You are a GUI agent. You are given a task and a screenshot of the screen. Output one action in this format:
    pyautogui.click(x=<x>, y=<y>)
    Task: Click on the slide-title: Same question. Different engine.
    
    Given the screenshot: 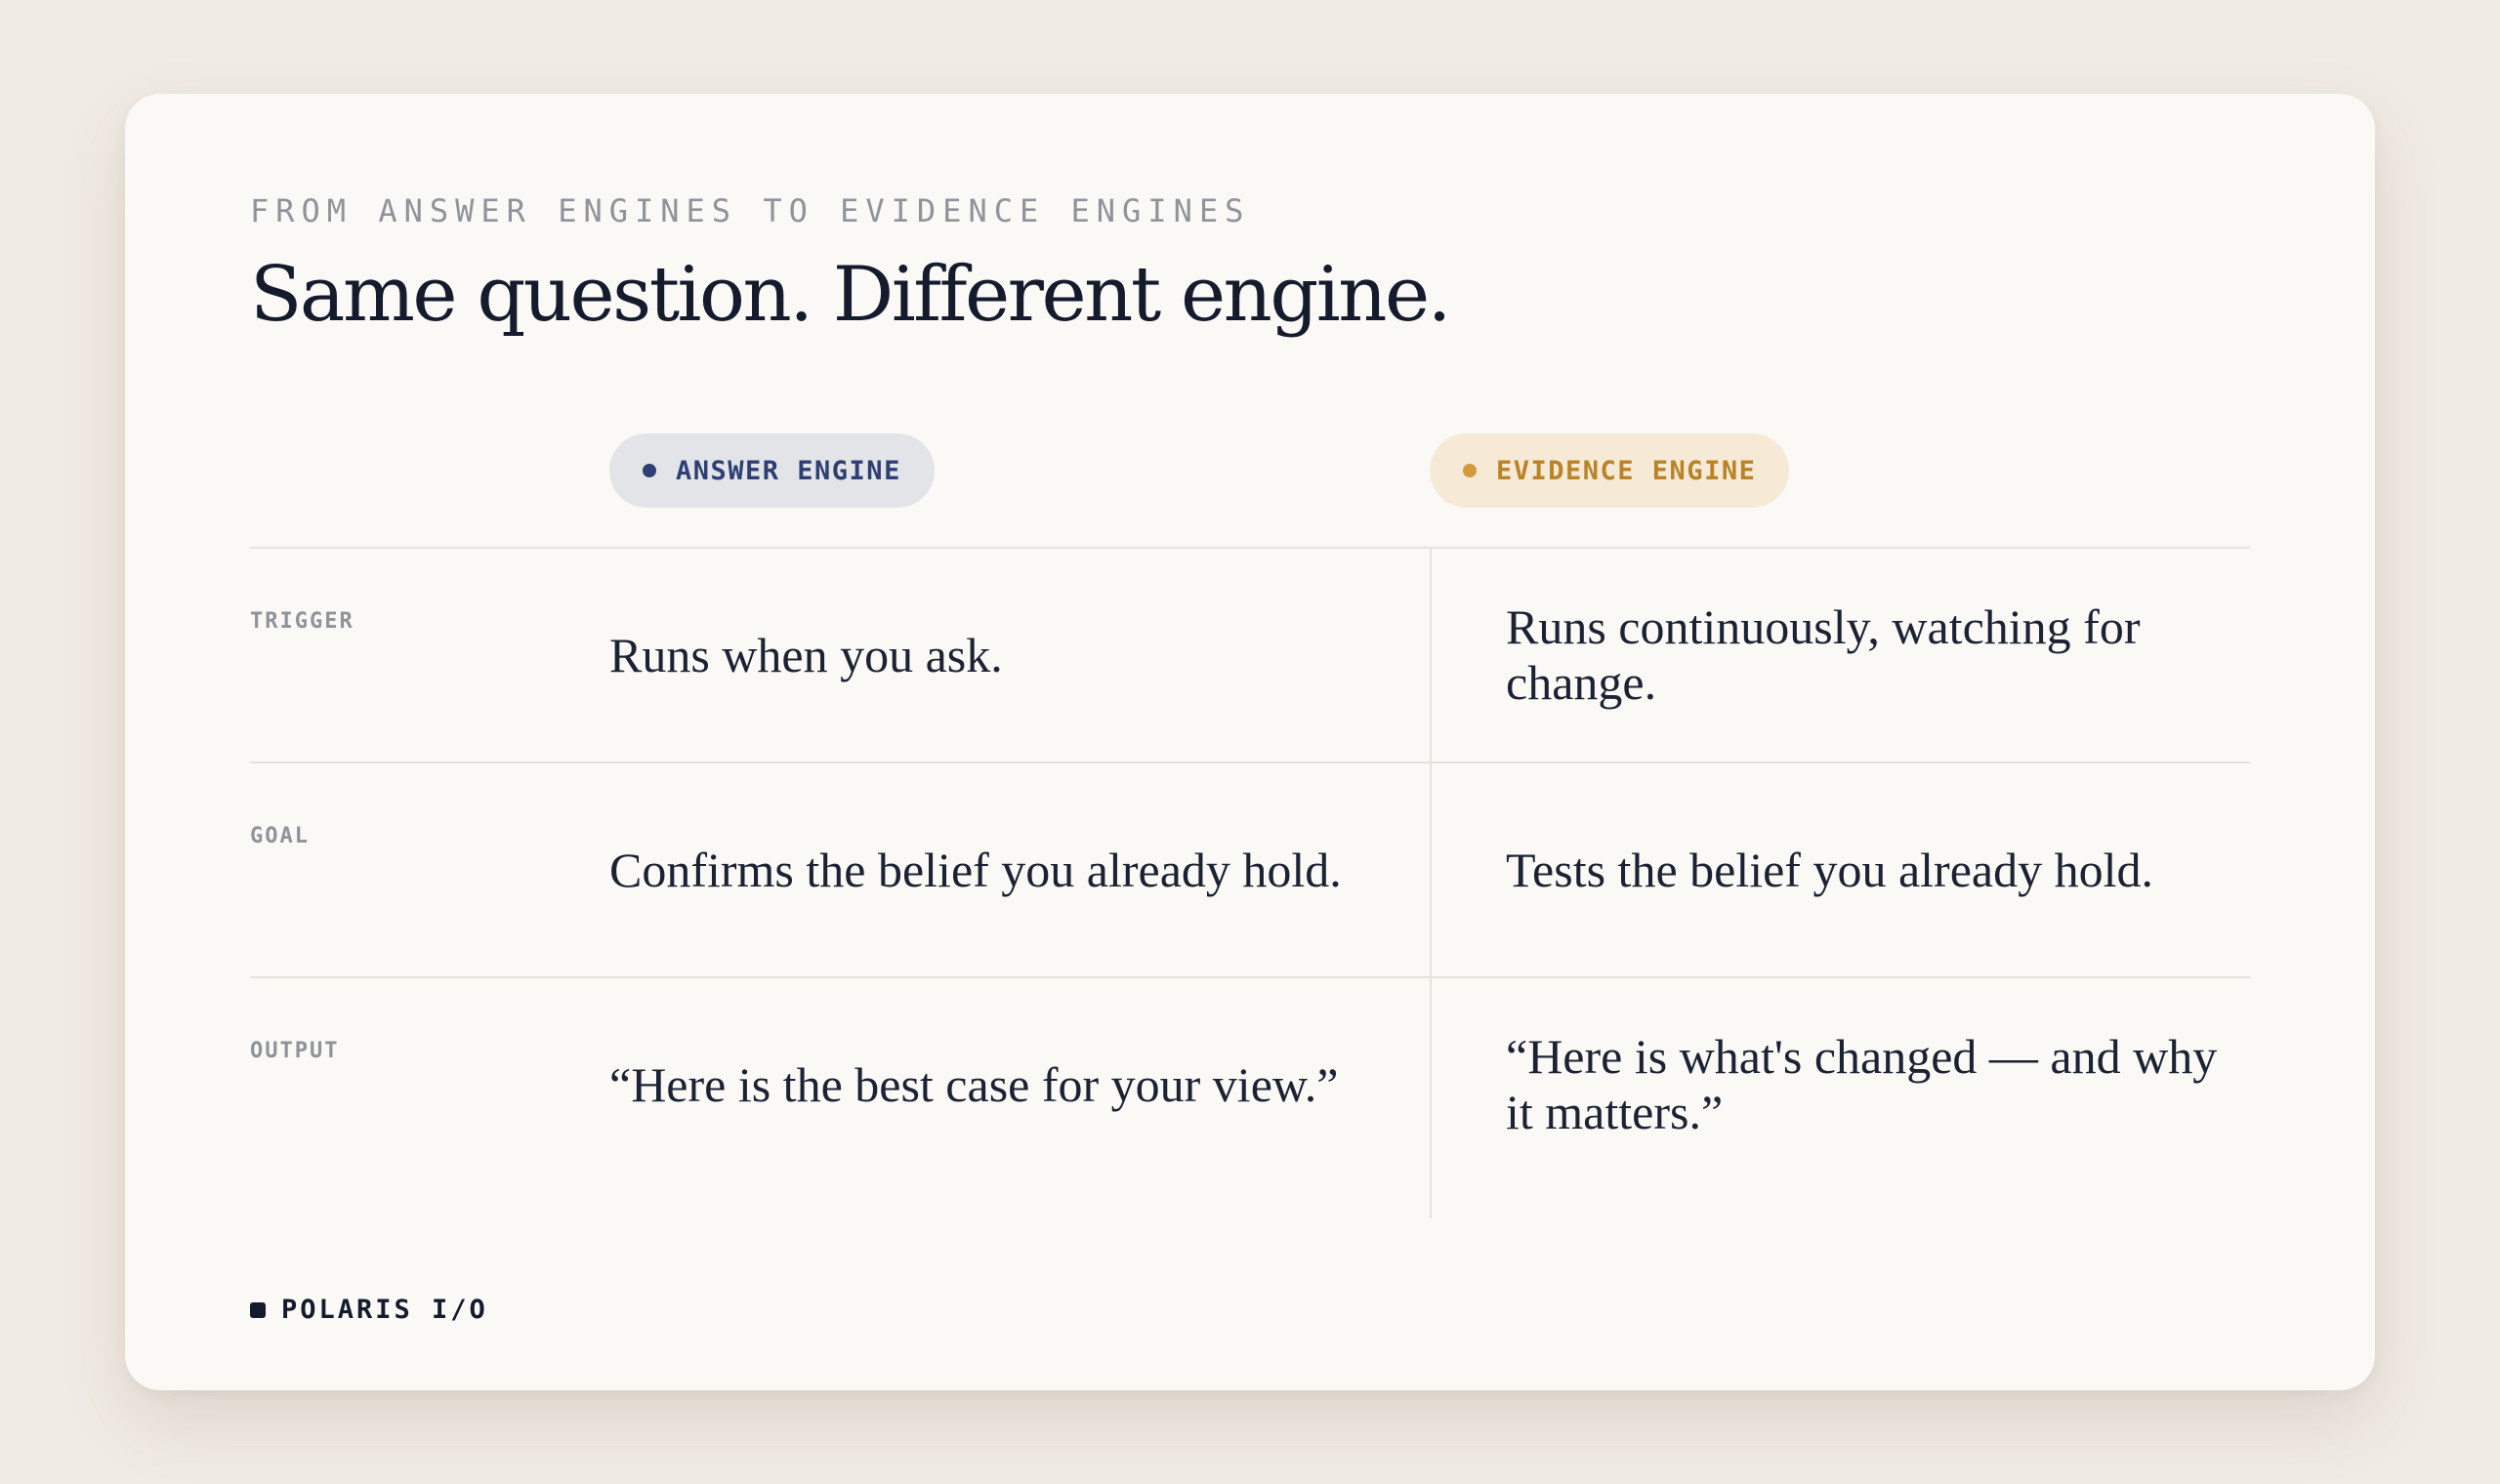 What is the action you would take?
    pyautogui.click(x=850, y=295)
    